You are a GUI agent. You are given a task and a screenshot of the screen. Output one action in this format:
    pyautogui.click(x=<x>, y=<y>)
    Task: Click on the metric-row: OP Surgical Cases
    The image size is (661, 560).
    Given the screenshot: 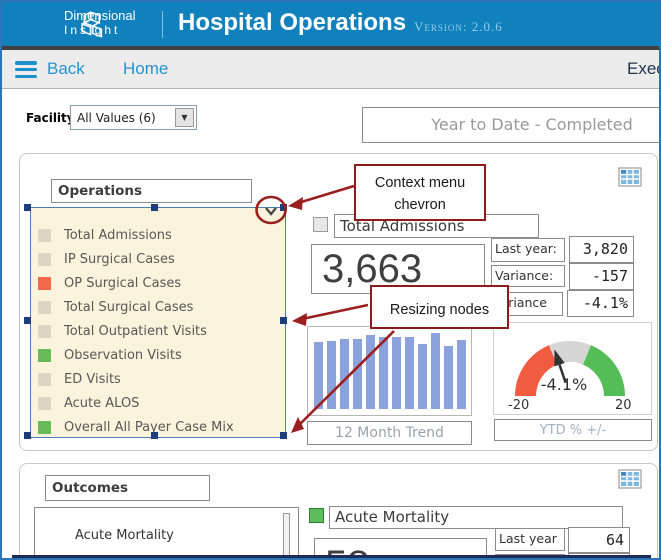 What is the action you would take?
    pyautogui.click(x=160, y=283)
    